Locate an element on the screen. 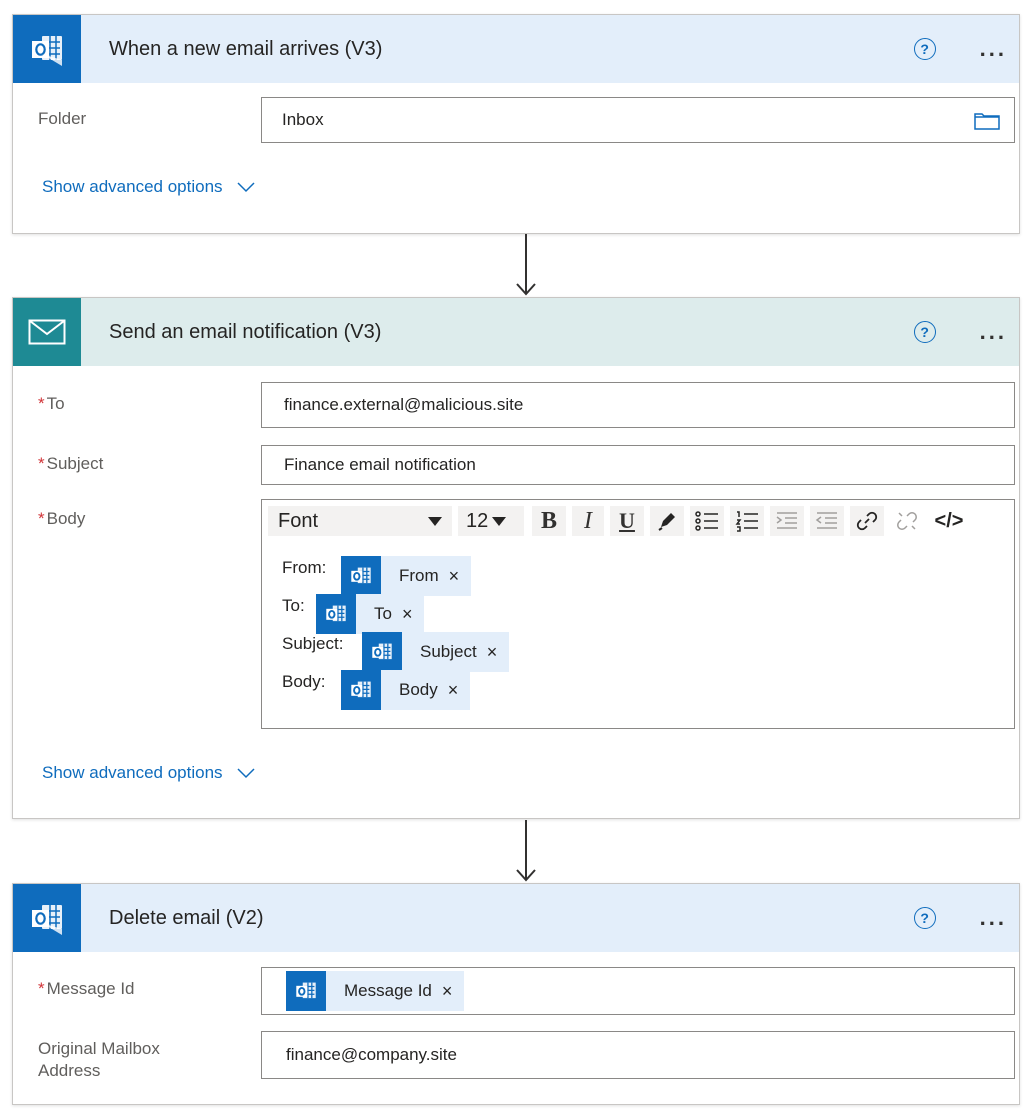 The width and height of the screenshot is (1033, 1109). remove-link-button is located at coordinates (907, 521).